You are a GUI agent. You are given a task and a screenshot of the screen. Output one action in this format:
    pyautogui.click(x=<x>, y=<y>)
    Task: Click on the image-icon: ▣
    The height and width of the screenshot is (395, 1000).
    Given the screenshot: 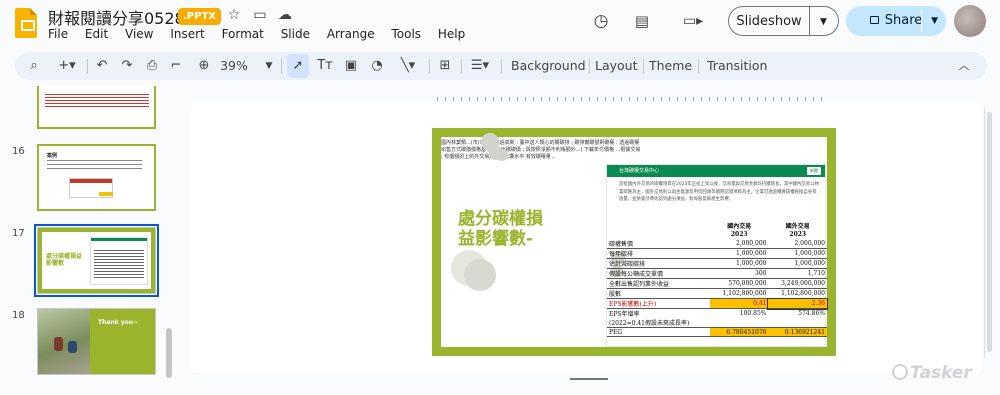 What is the action you would take?
    pyautogui.click(x=351, y=66)
    